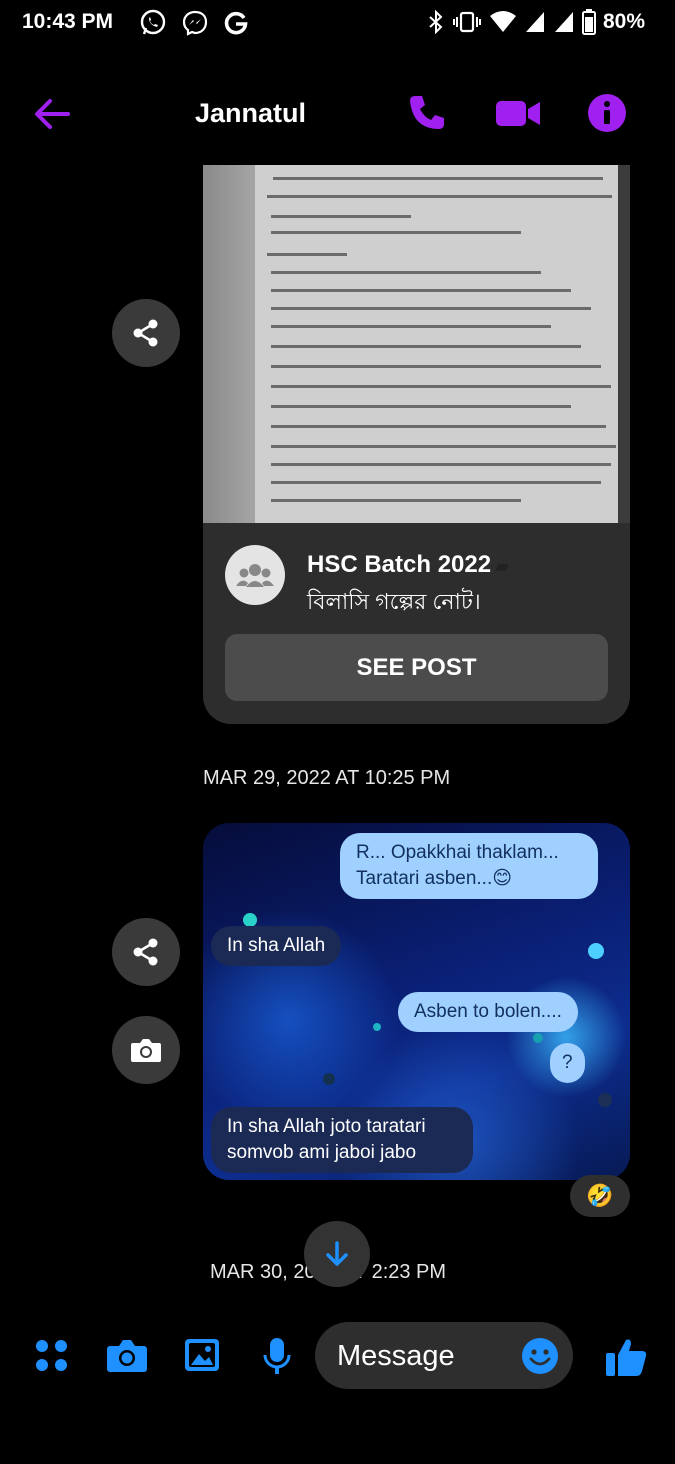  I want to click on wifi-icon, so click(502, 21).